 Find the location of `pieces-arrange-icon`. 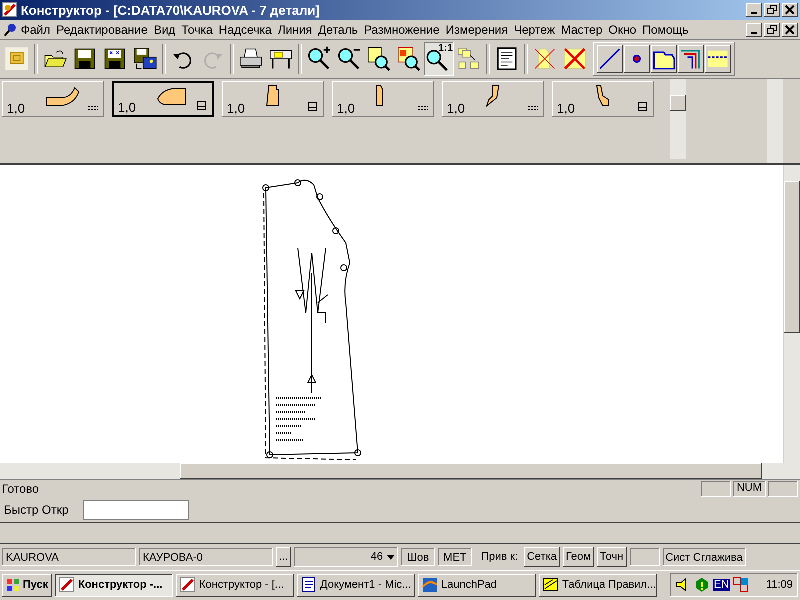

pieces-arrange-icon is located at coordinates (469, 59).